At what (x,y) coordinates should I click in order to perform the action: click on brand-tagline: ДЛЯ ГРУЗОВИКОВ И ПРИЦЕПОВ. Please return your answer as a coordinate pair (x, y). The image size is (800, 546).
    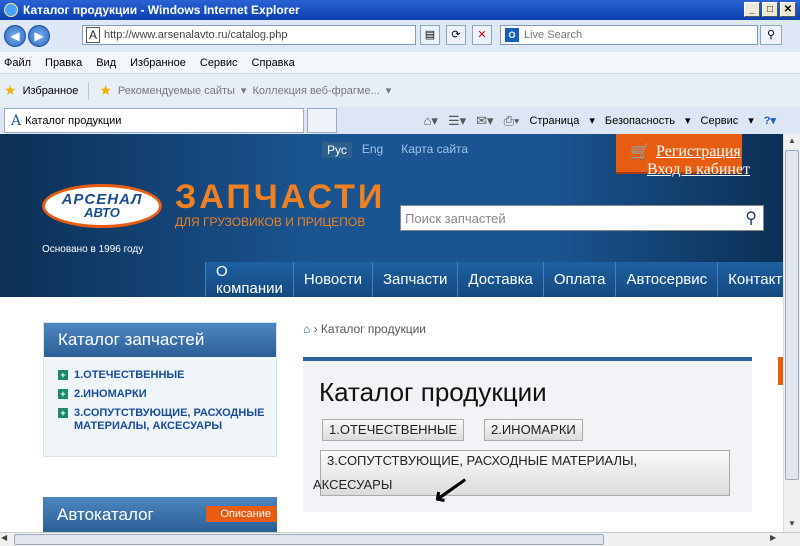
    Looking at the image, I should click on (270, 222).